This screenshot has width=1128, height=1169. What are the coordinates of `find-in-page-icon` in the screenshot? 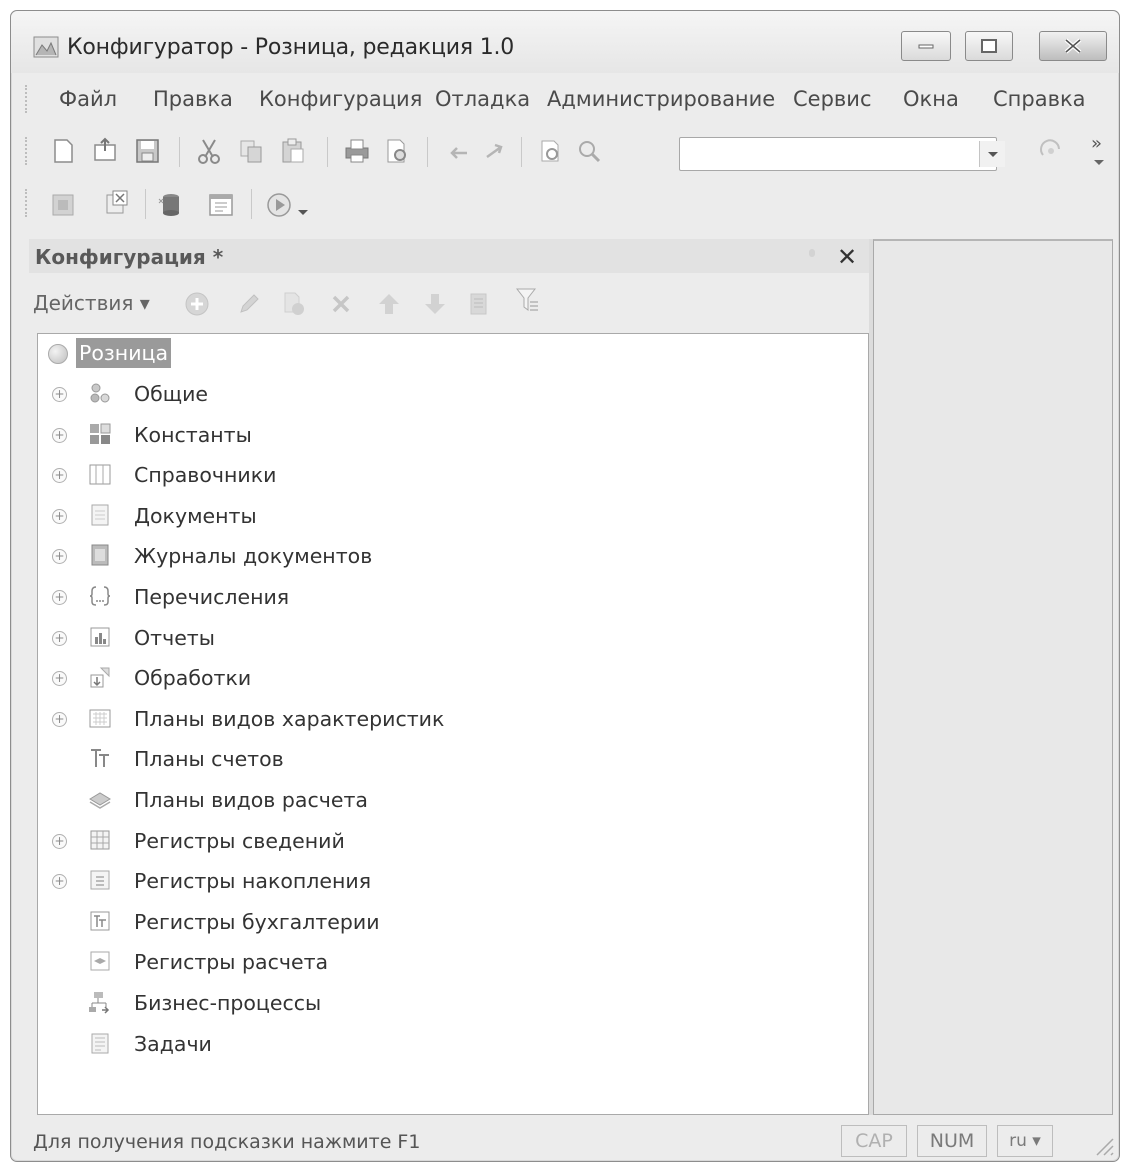 It's located at (551, 151).